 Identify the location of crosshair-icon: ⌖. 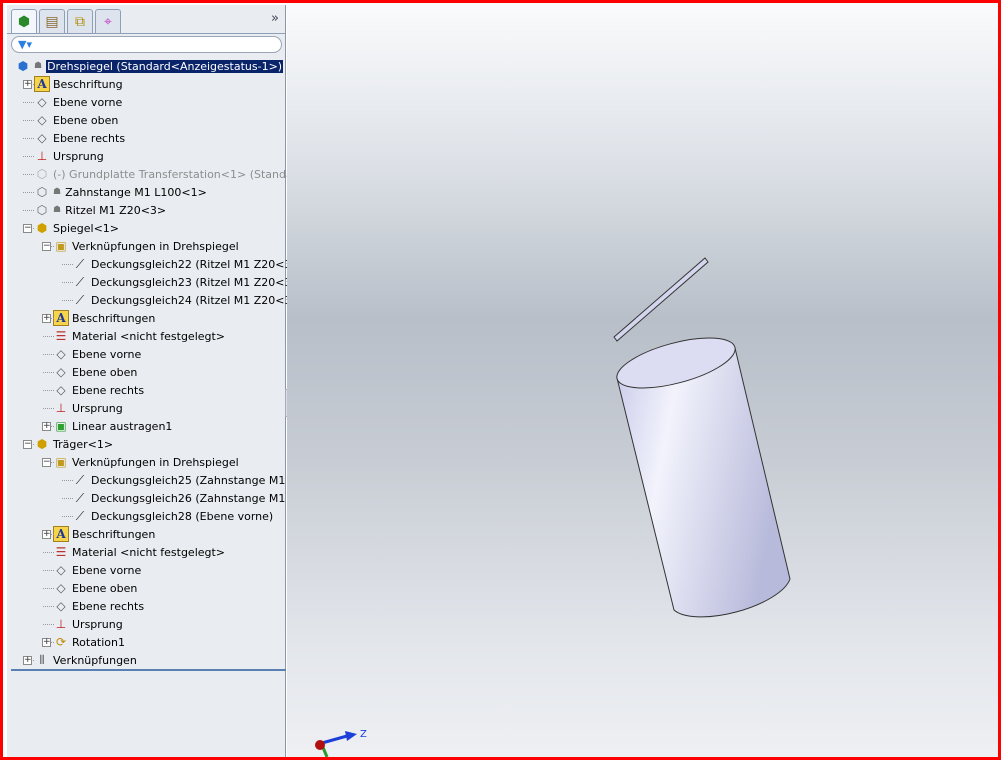
(108, 21).